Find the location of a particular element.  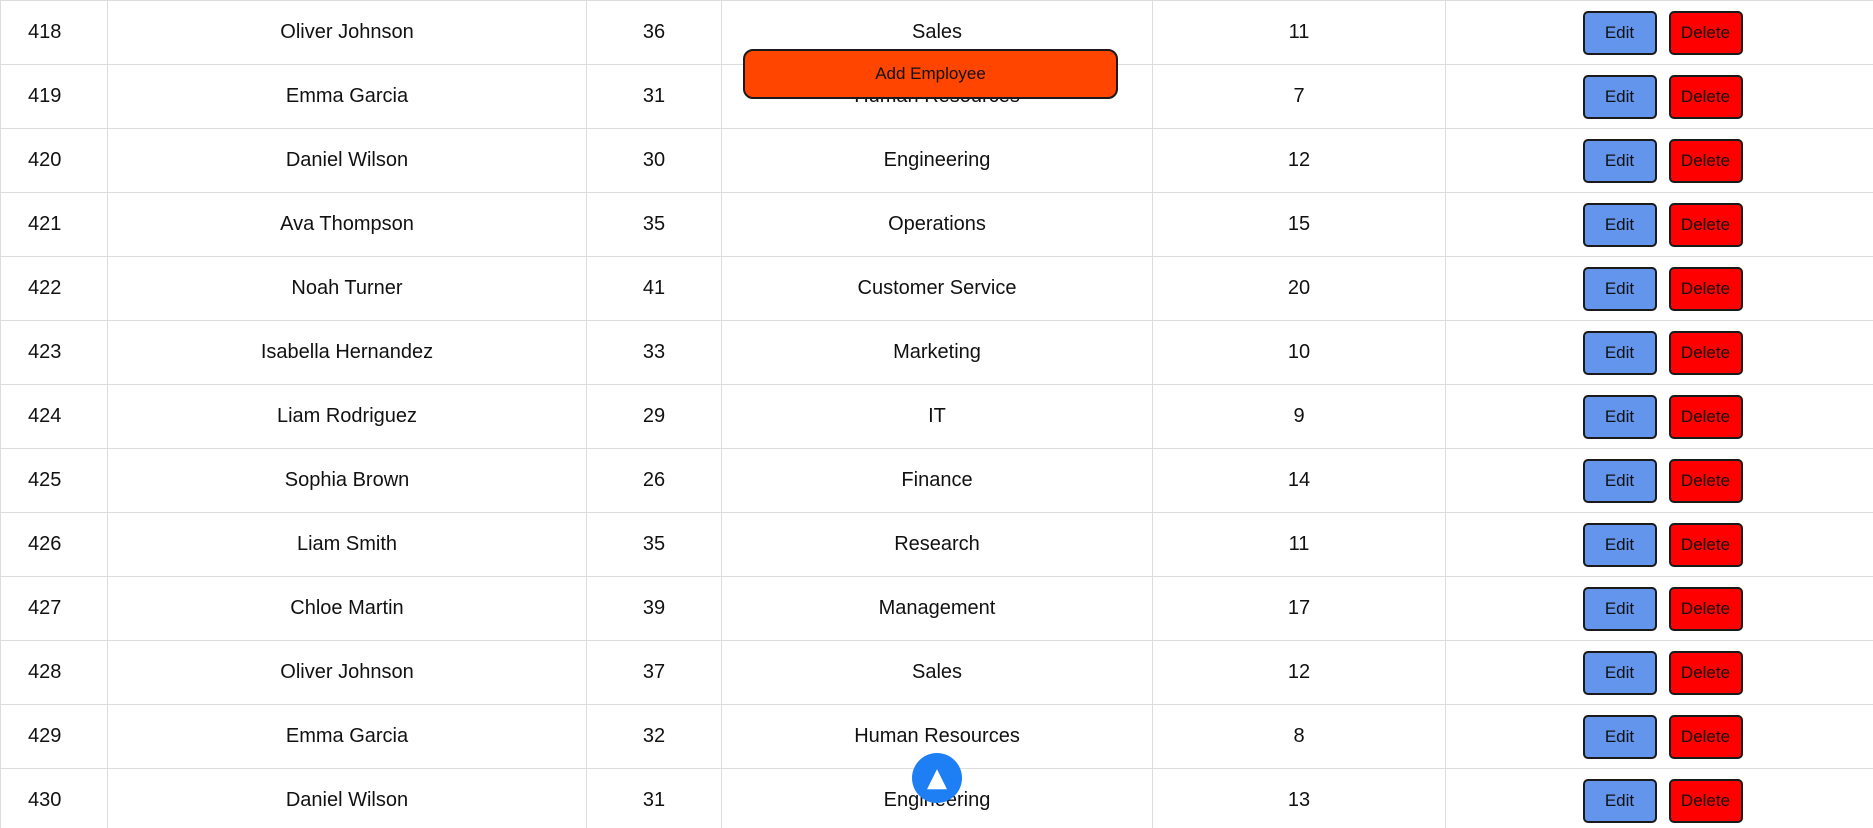

employee-name-cell: Chloe Martin is located at coordinates (347, 608).